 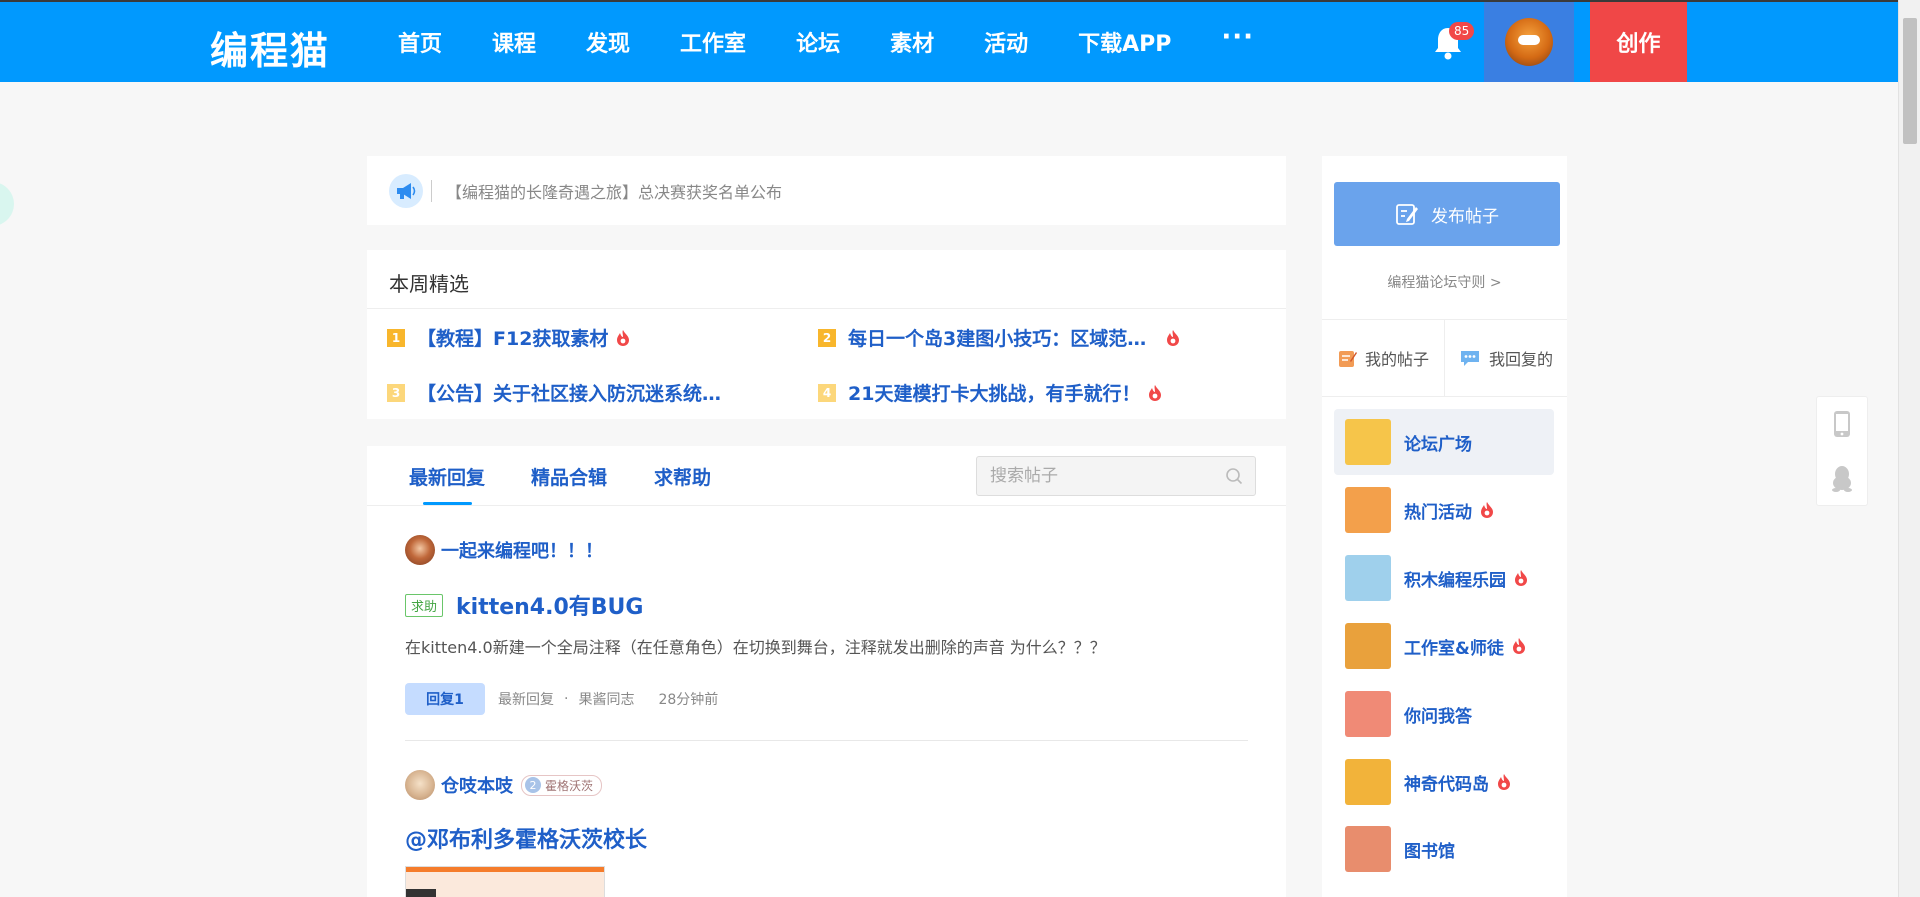 I want to click on pick-title: 【教程】F12获取素材, so click(x=513, y=339).